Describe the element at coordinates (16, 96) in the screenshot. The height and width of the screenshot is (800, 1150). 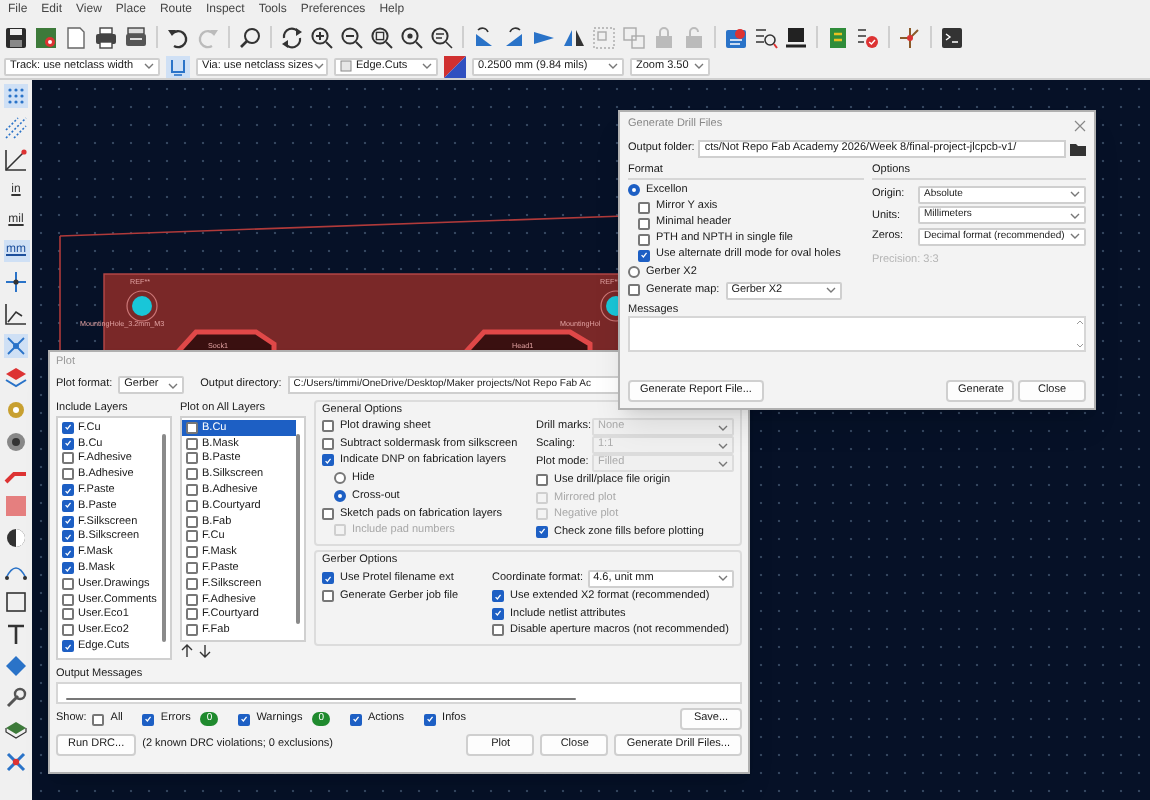
I see `grid-icon` at that location.